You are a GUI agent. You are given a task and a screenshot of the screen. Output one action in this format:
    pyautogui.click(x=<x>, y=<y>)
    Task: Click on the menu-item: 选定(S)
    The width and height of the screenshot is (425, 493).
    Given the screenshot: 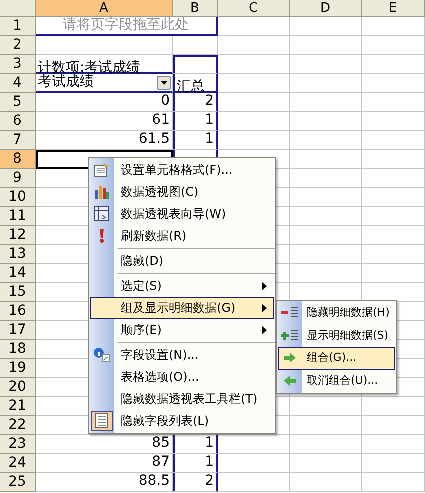 What is the action you would take?
    pyautogui.click(x=182, y=286)
    